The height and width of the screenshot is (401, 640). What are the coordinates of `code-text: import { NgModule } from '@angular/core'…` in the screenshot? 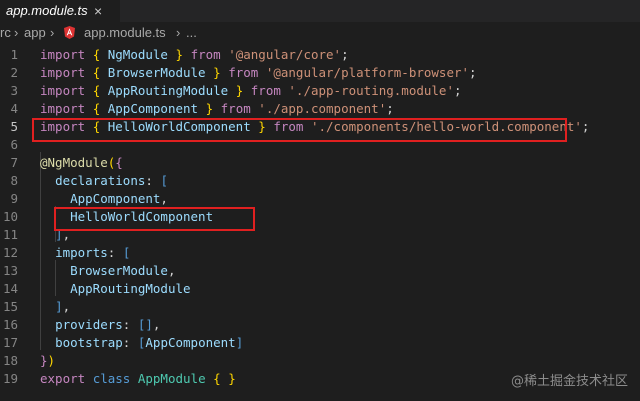 It's located at (194, 55).